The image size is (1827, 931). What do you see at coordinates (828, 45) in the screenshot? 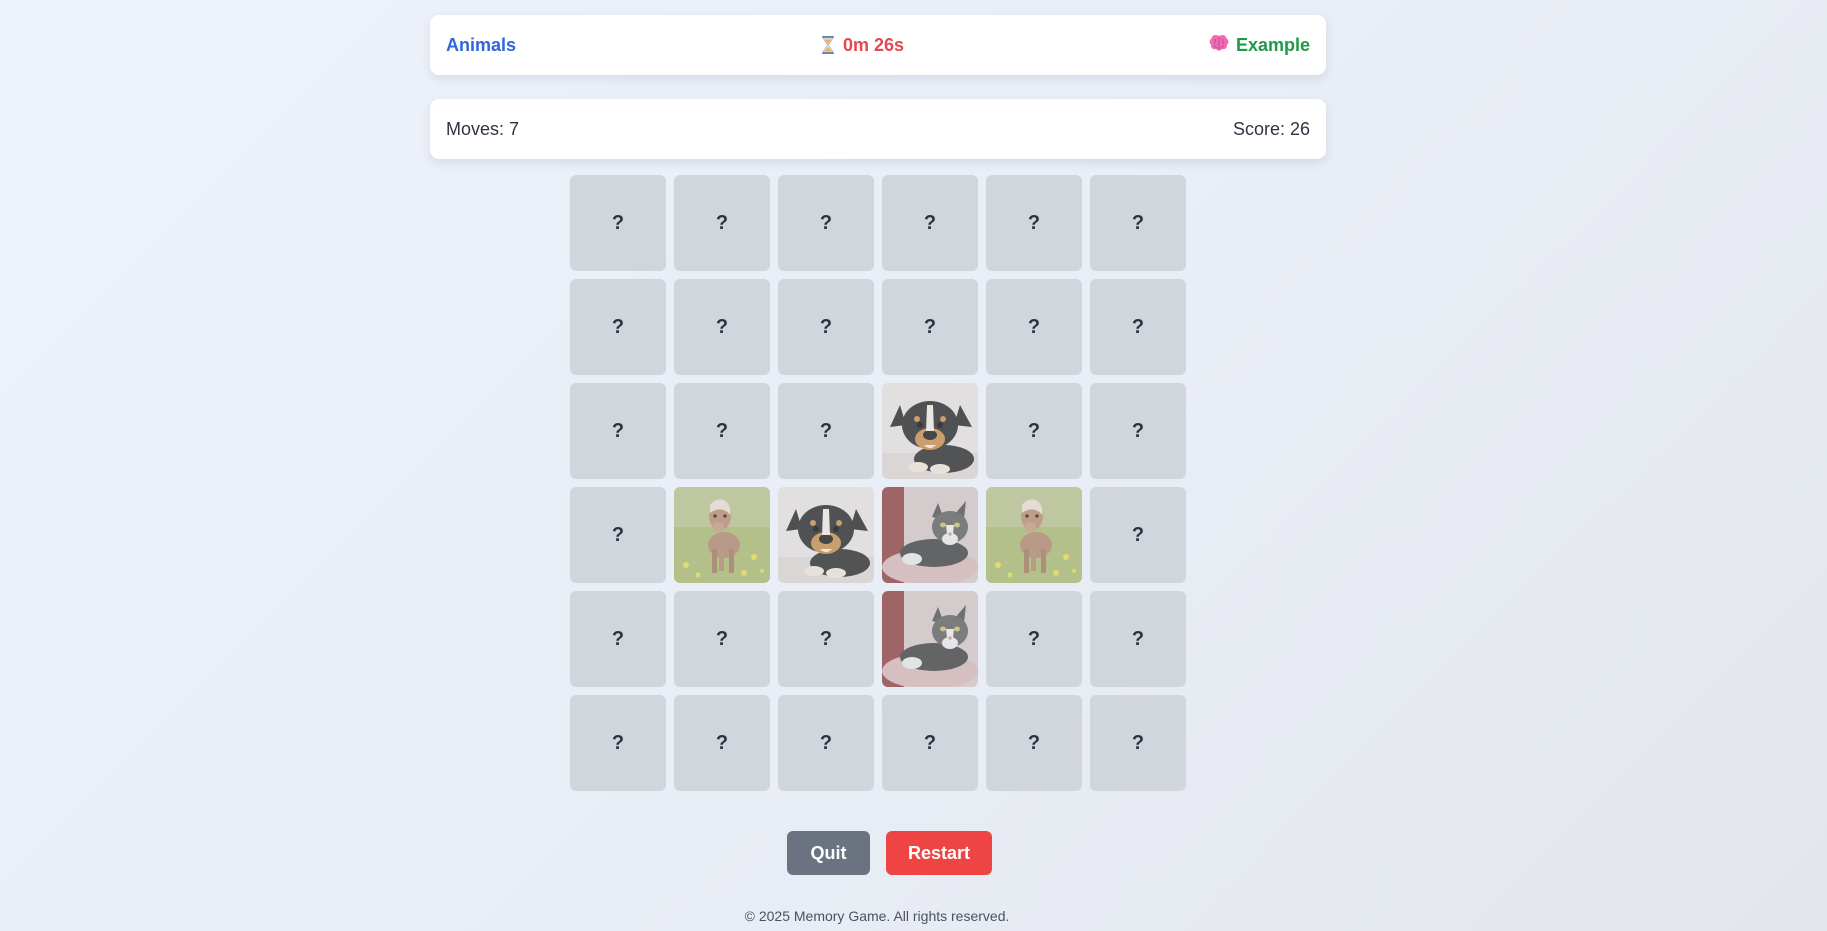
I see `hourglass-icon` at bounding box center [828, 45].